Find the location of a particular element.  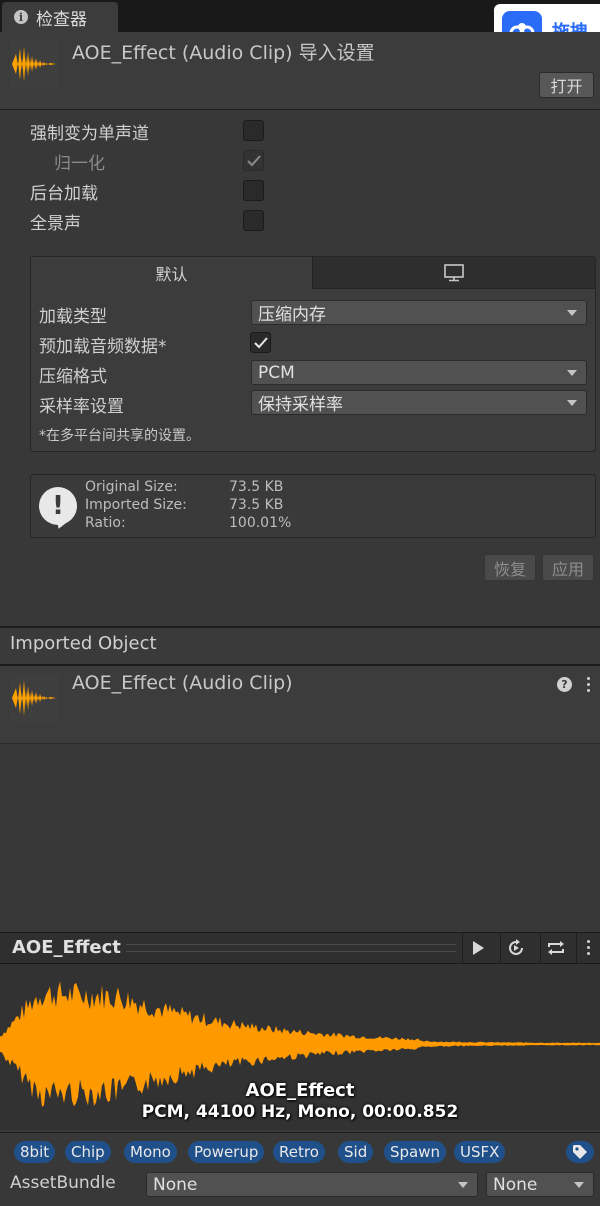

monitor-icon is located at coordinates (454, 272).